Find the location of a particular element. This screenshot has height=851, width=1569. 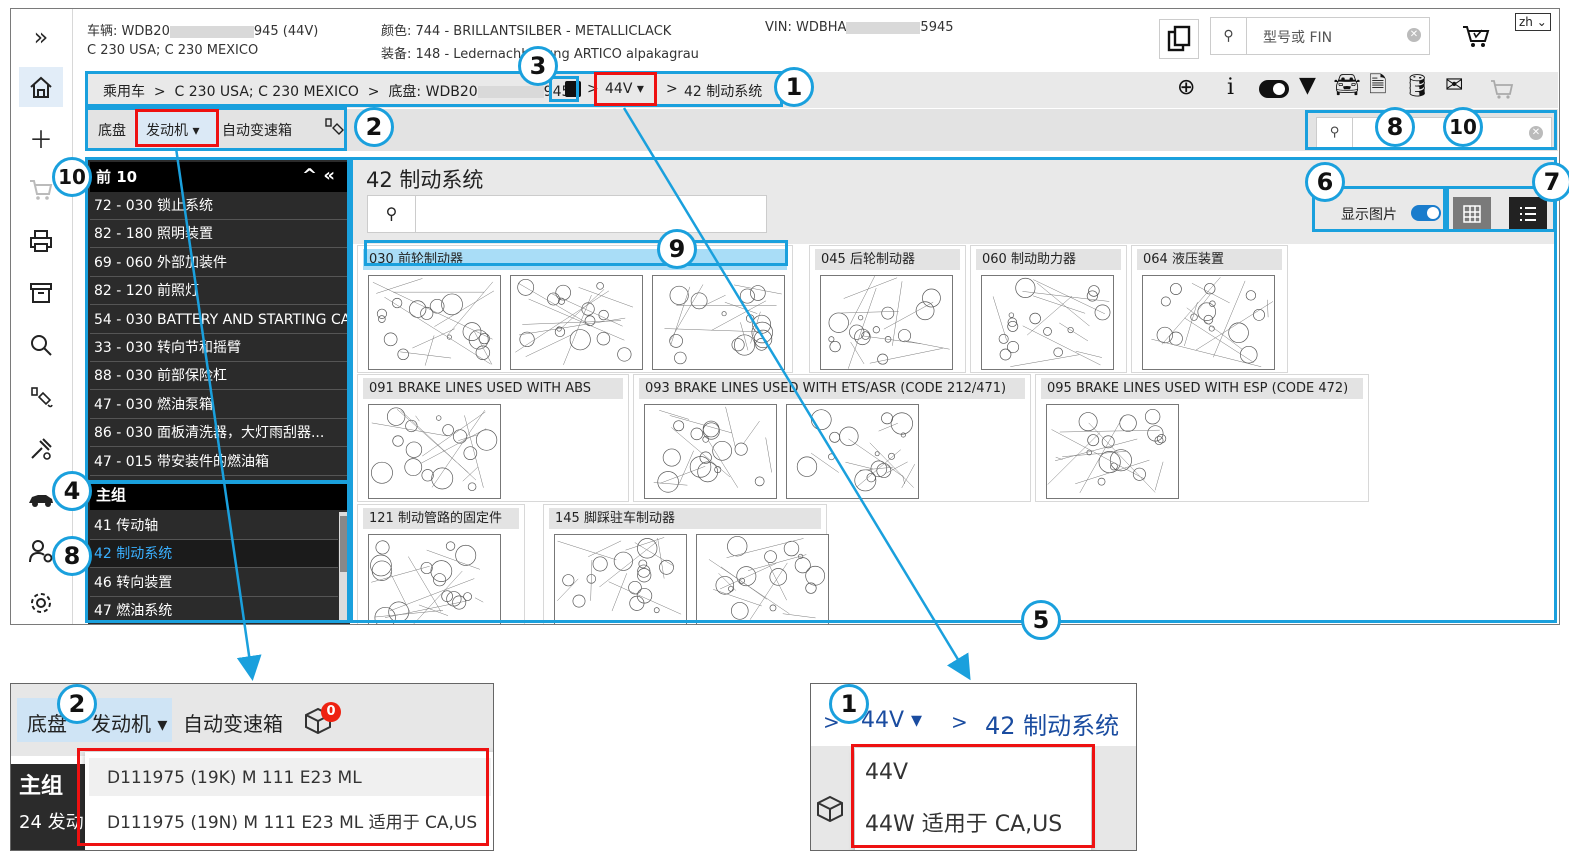

package-icon is located at coordinates (830, 810).